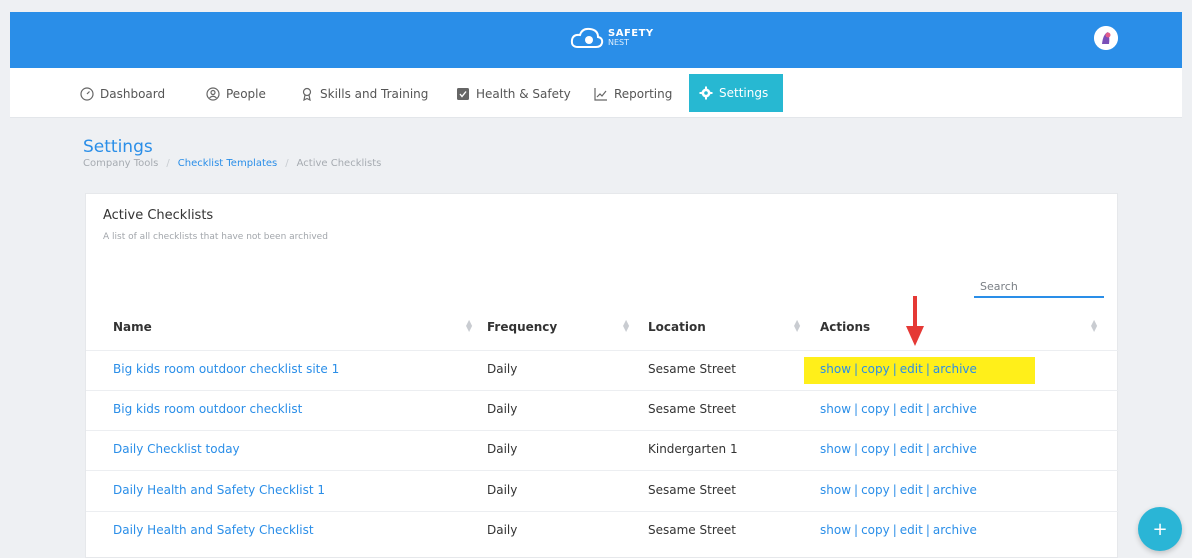  What do you see at coordinates (374, 94) in the screenshot?
I see `nav-label-skills-training: Skills and Training` at bounding box center [374, 94].